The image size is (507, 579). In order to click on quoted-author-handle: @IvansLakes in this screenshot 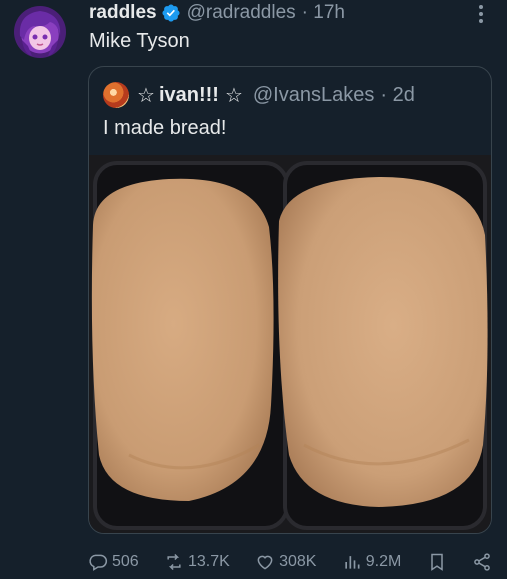, I will do `click(313, 95)`.